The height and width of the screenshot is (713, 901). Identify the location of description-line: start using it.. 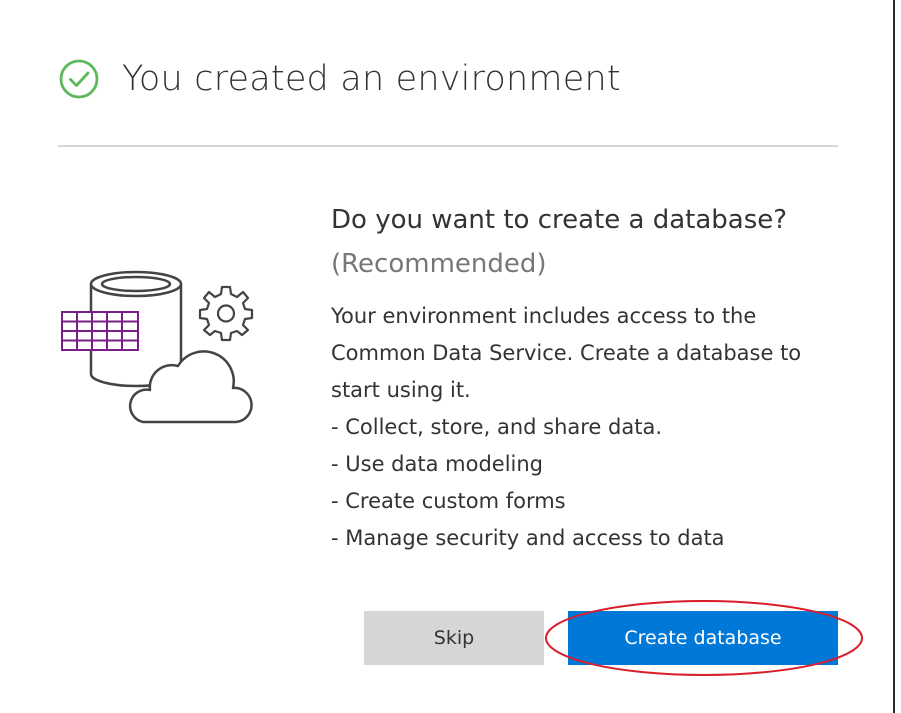
(401, 390).